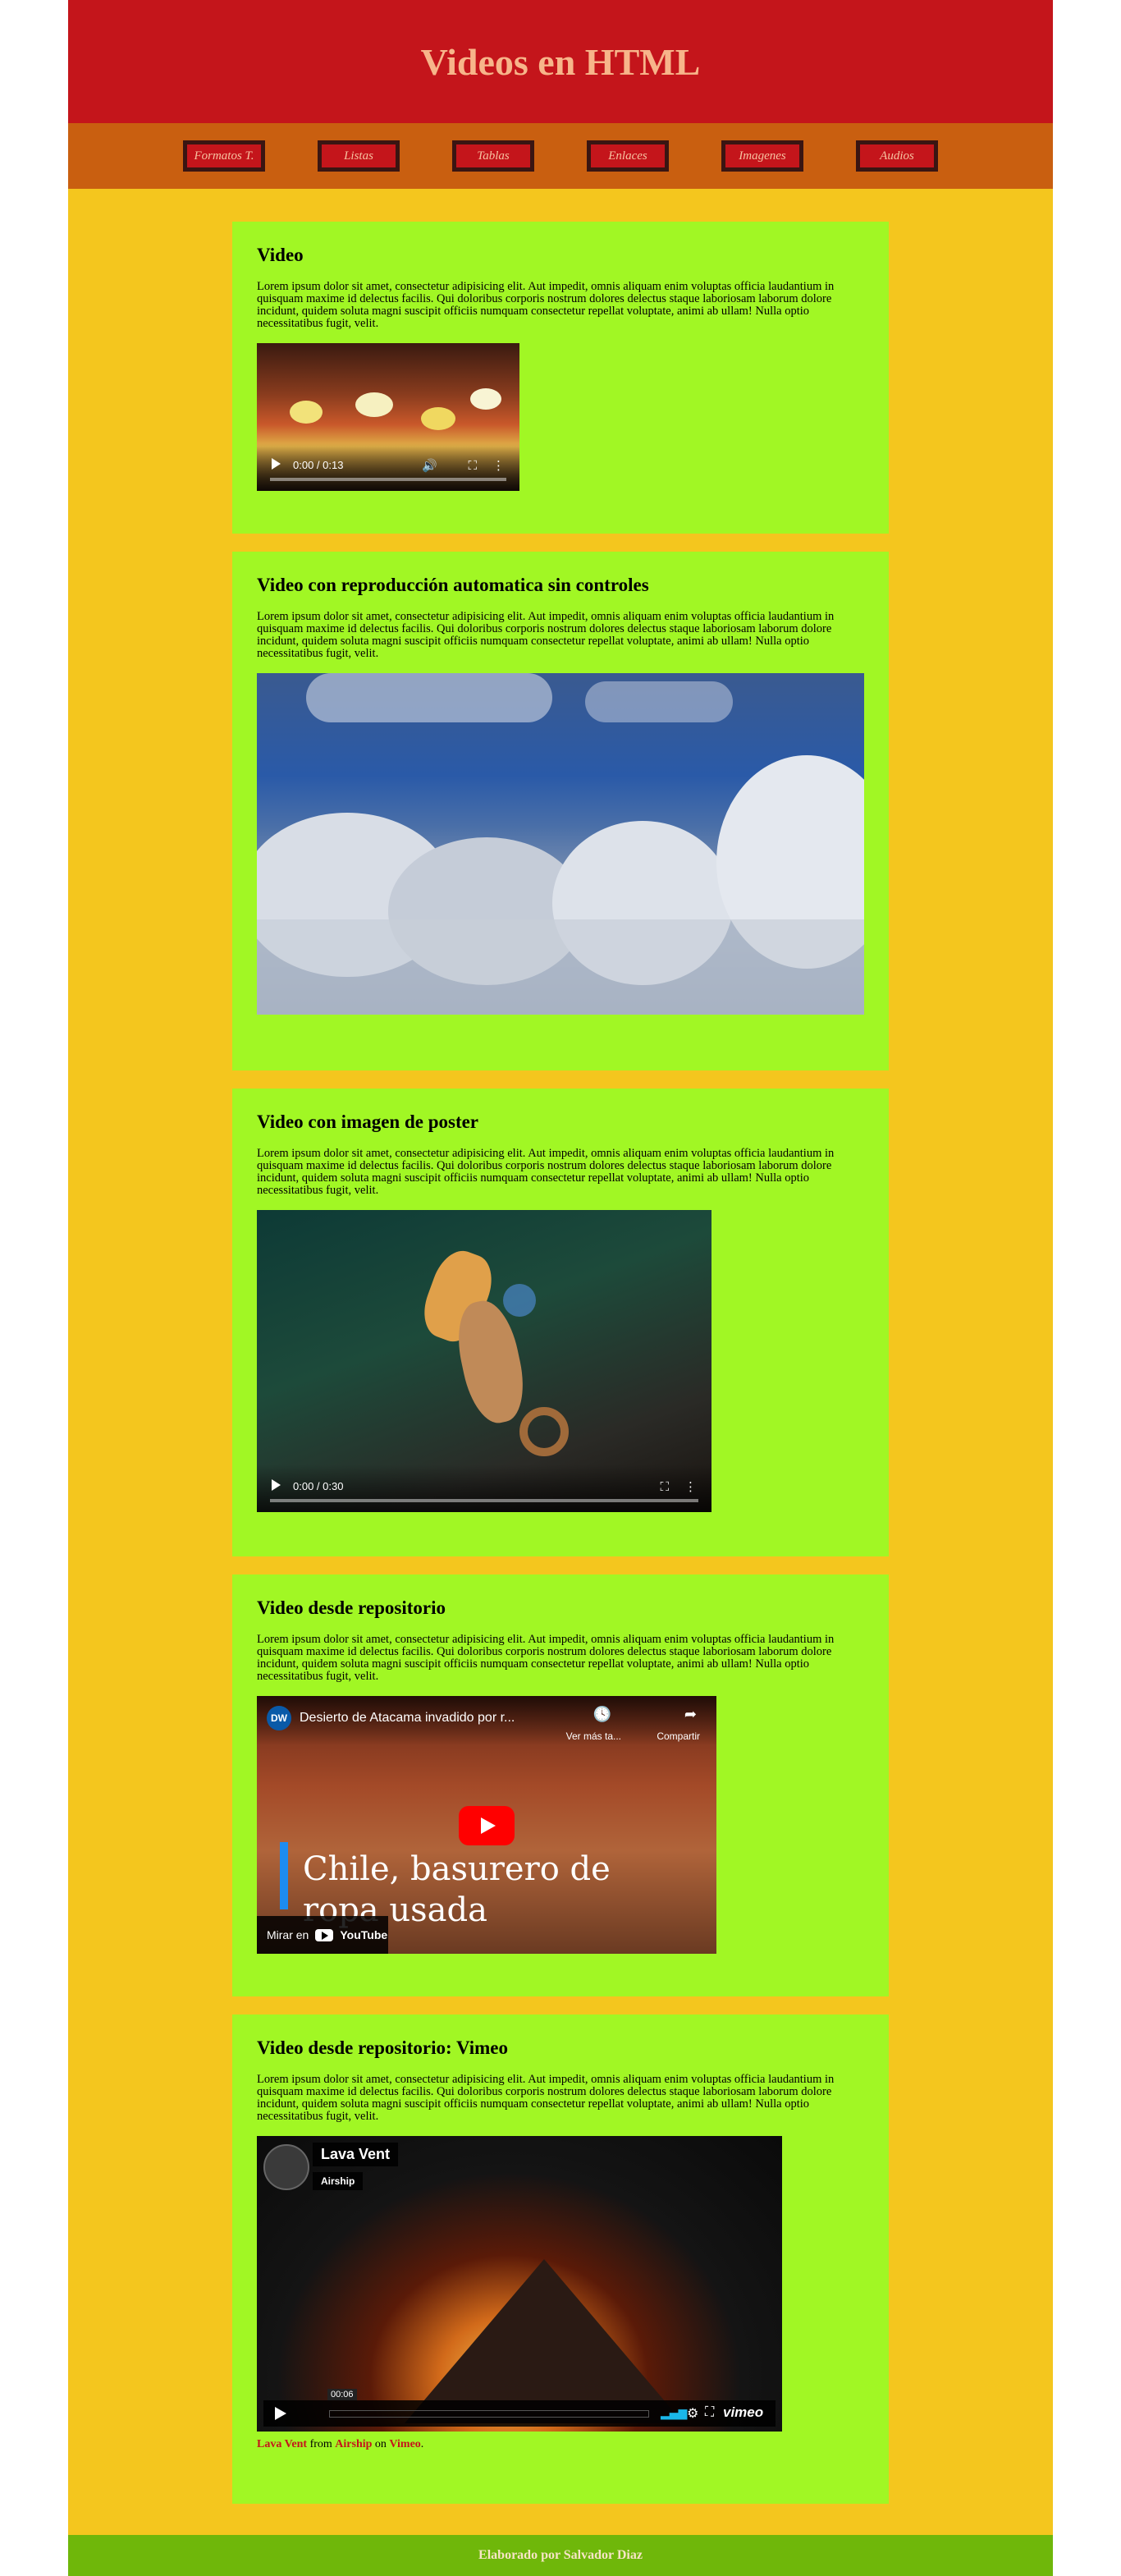 This screenshot has height=2576, width=1121. I want to click on nav-label: Imagenes, so click(762, 156).